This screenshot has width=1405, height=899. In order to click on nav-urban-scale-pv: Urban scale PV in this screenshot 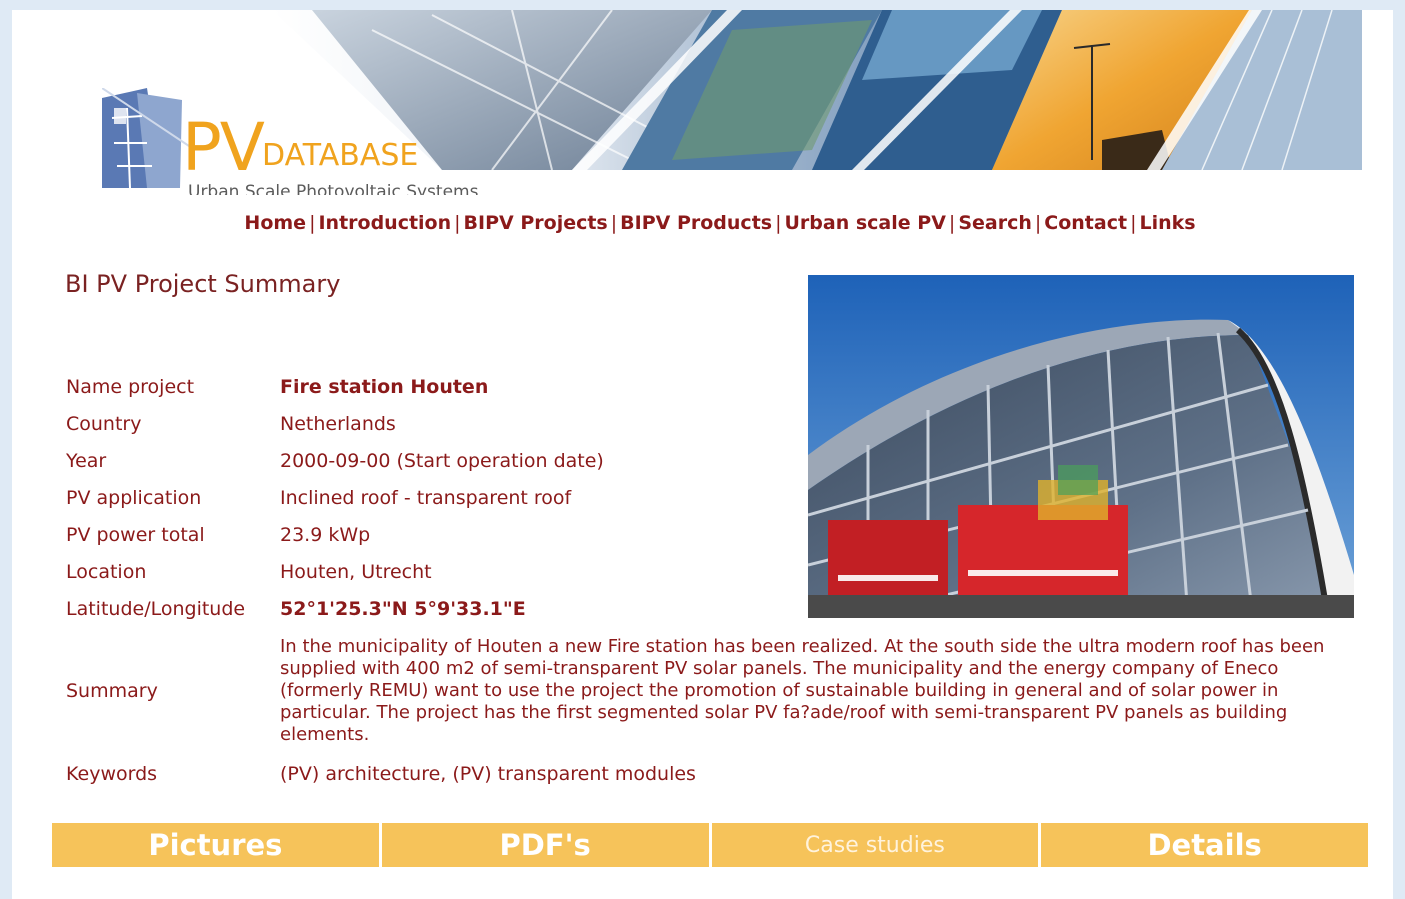, I will do `click(865, 223)`.